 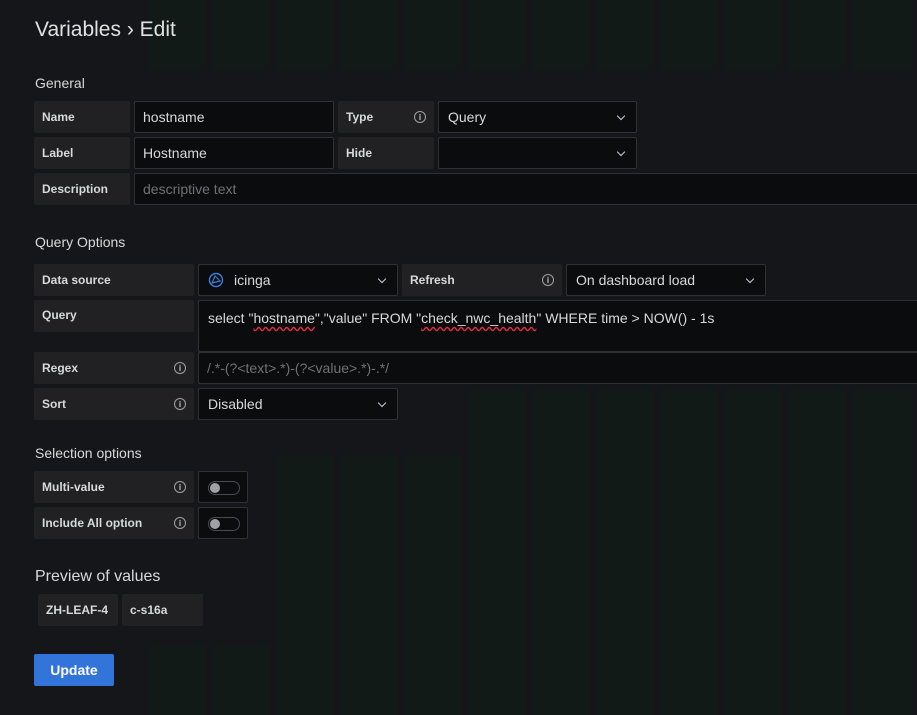 What do you see at coordinates (105, 29) in the screenshot?
I see `page-title: Variables › Edit` at bounding box center [105, 29].